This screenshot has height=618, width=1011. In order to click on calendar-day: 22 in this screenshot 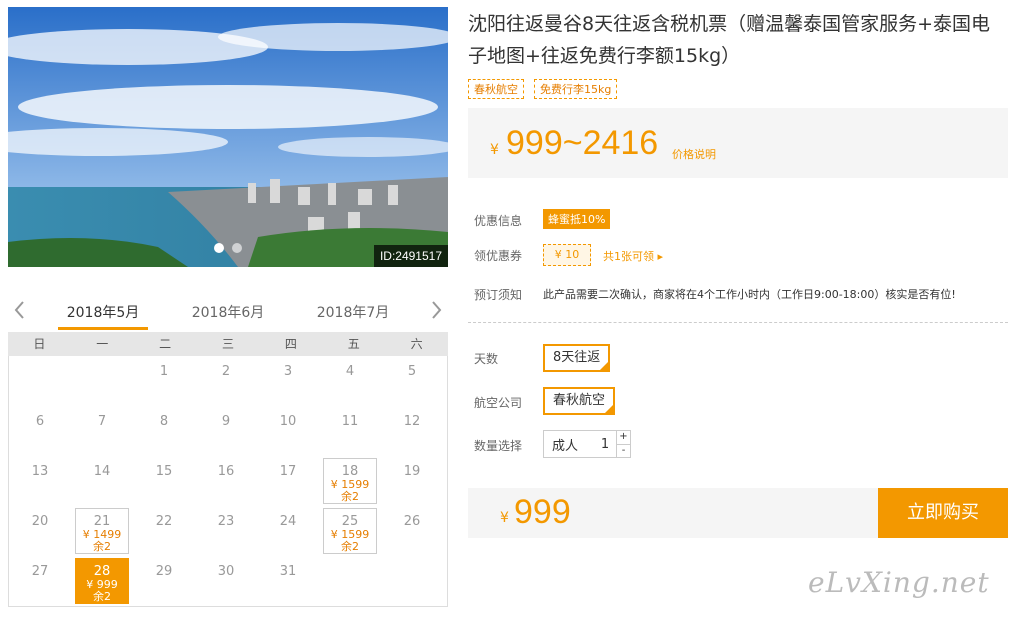, I will do `click(164, 531)`.